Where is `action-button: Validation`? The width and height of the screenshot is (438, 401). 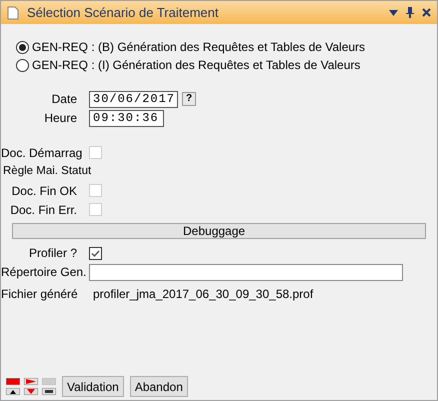
action-button: Validation is located at coordinates (93, 386).